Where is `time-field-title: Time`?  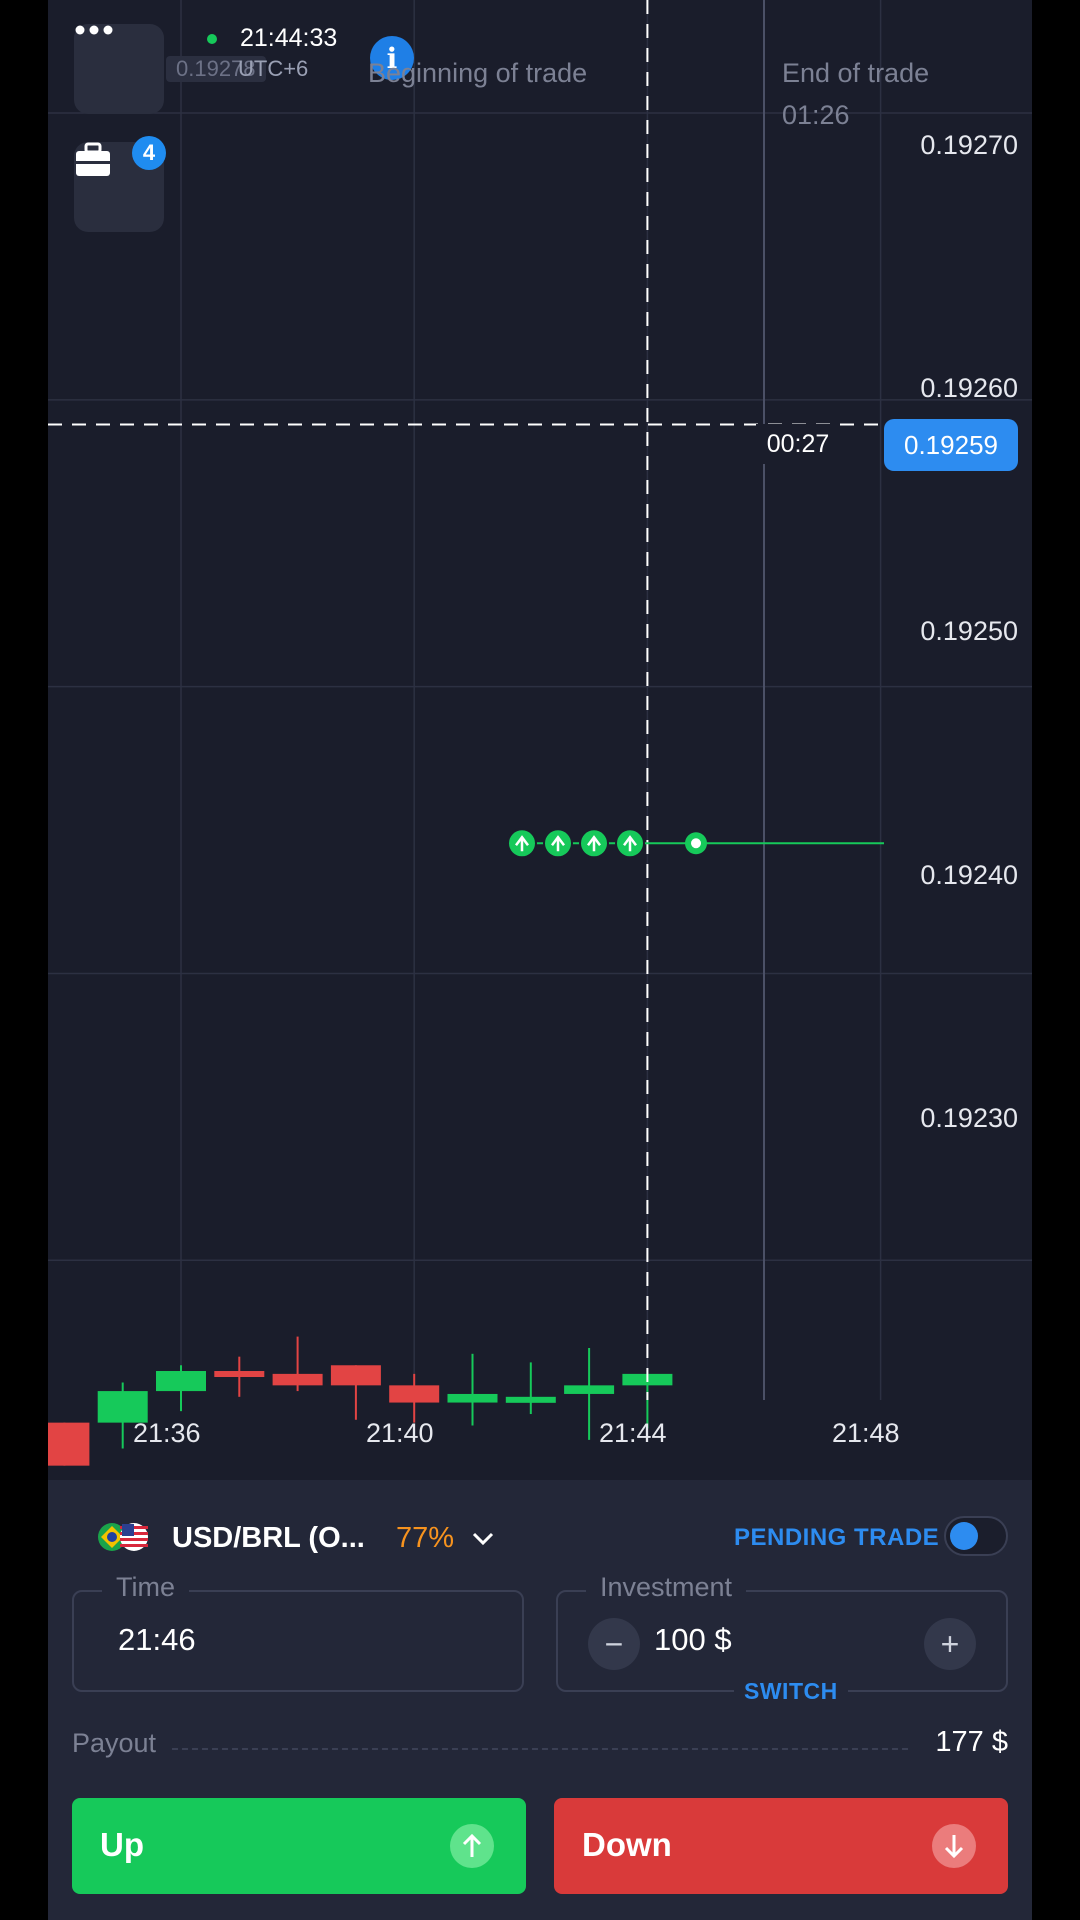 time-field-title: Time is located at coordinates (145, 1587).